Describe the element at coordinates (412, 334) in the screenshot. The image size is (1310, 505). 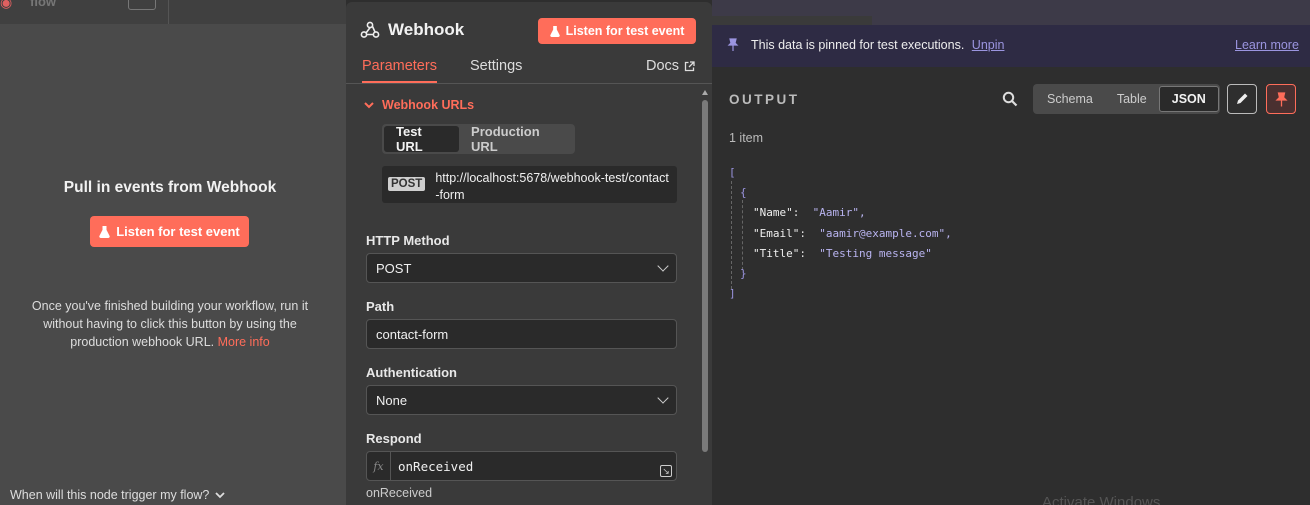
I see `path-value: contact-form` at that location.